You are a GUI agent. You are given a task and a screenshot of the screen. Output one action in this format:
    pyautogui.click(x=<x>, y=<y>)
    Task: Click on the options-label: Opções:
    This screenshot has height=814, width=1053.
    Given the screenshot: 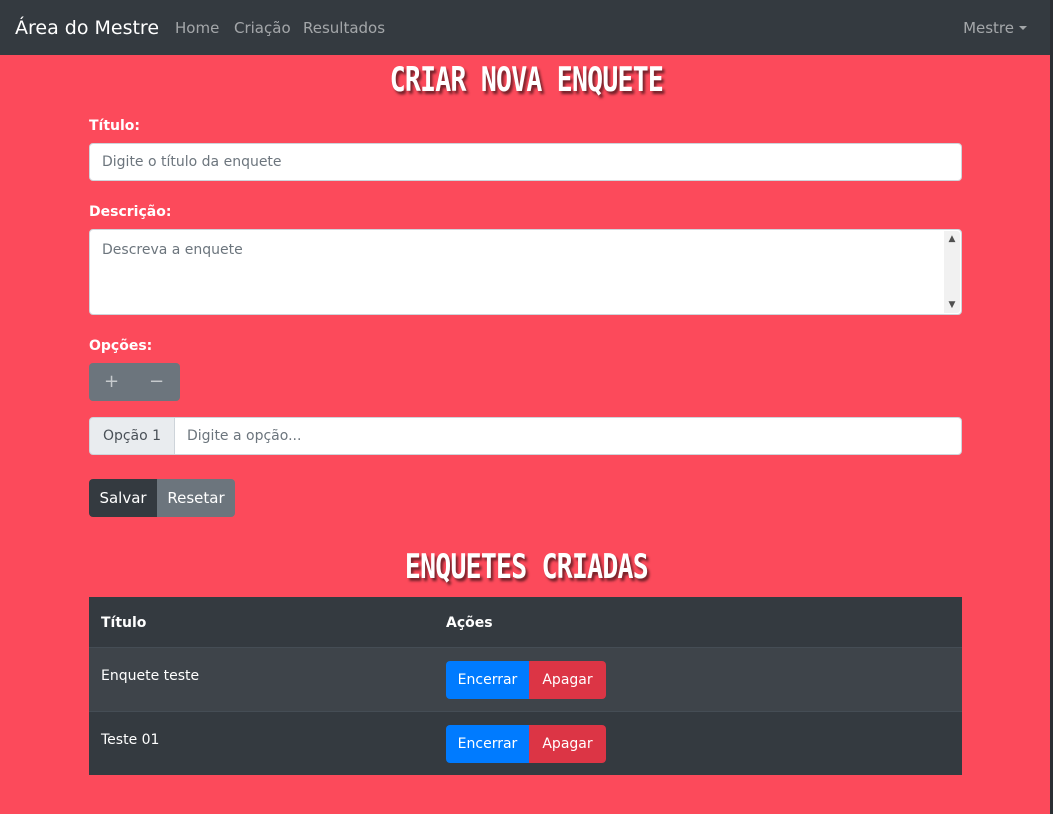 What is the action you would take?
    pyautogui.click(x=121, y=346)
    